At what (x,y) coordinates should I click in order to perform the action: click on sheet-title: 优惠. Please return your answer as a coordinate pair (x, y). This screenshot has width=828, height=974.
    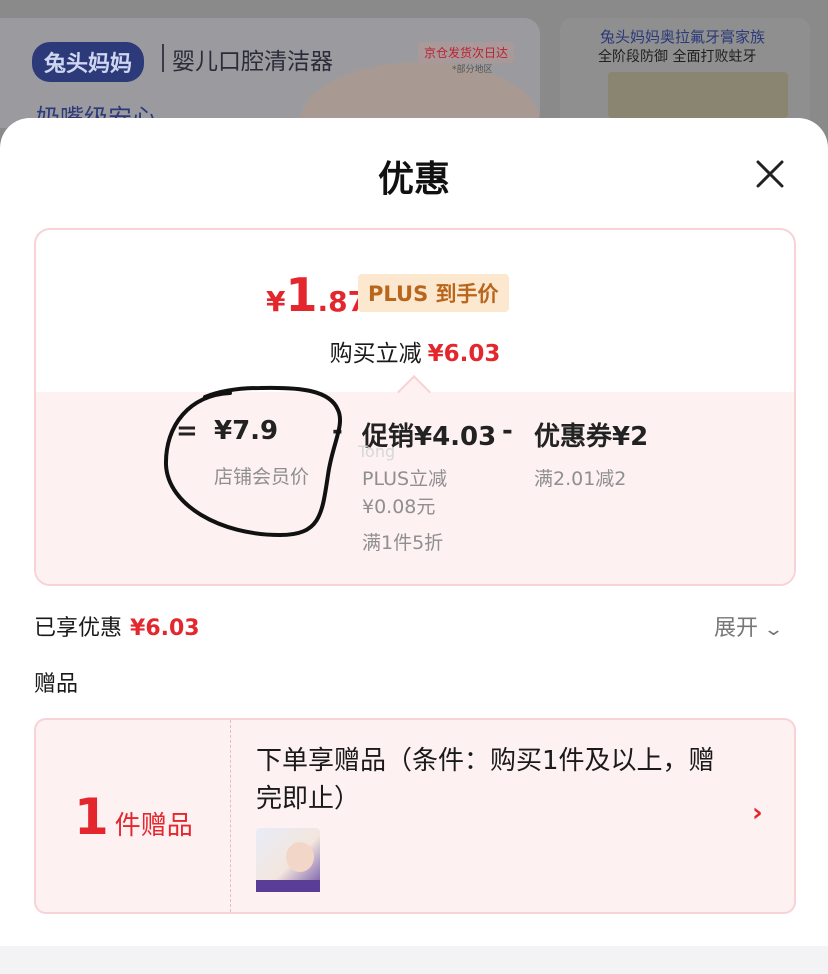
    Looking at the image, I should click on (413, 179).